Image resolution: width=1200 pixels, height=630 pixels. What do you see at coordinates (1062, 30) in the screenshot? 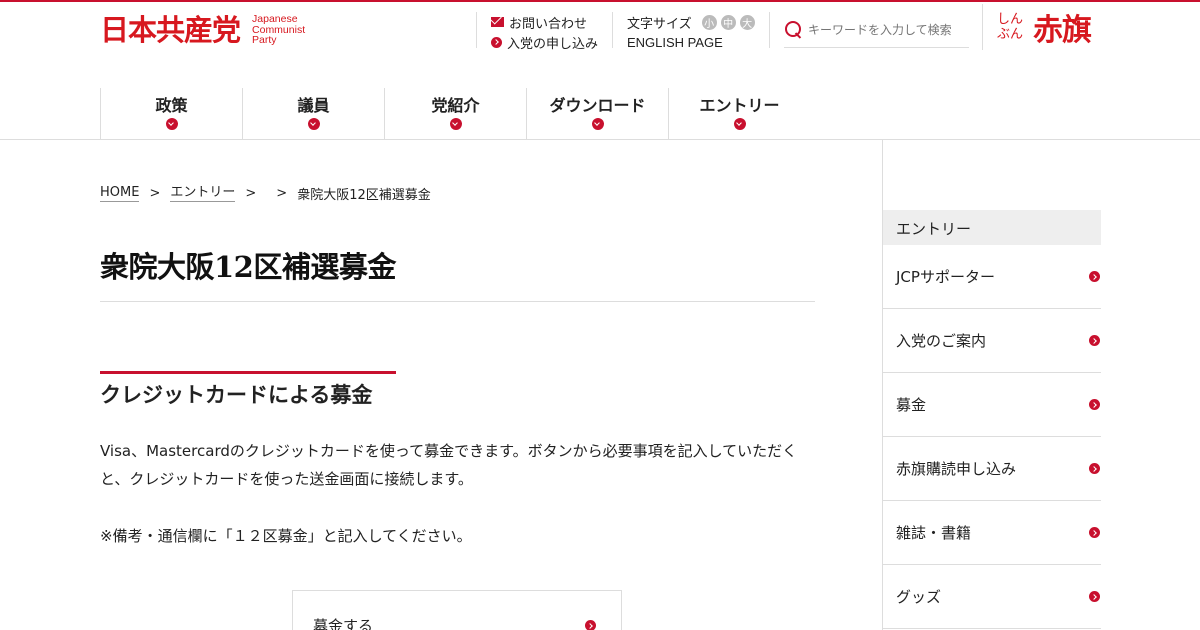
I see `akahata-title: 赤旗` at bounding box center [1062, 30].